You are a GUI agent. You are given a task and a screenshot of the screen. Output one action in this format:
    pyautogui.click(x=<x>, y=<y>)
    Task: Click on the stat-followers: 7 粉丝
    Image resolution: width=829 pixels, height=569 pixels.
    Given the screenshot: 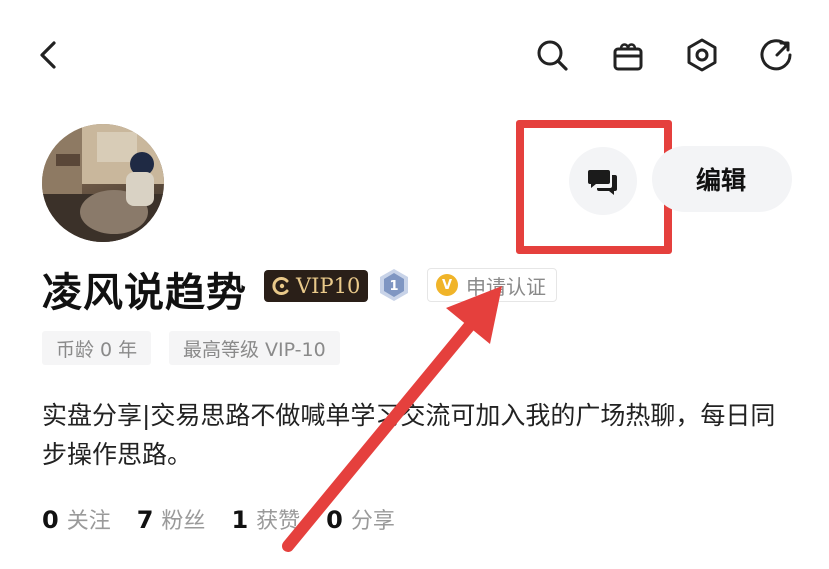 What is the action you would take?
    pyautogui.click(x=171, y=519)
    